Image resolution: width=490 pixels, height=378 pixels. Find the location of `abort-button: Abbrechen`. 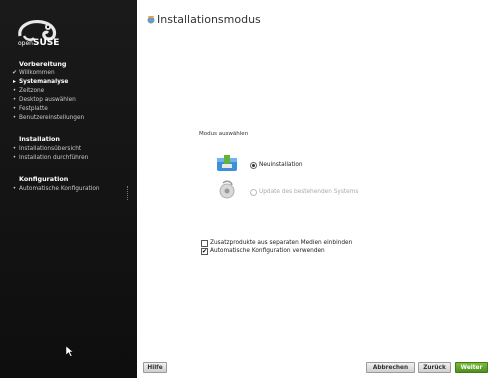

abort-button: Abbrechen is located at coordinates (390, 367).